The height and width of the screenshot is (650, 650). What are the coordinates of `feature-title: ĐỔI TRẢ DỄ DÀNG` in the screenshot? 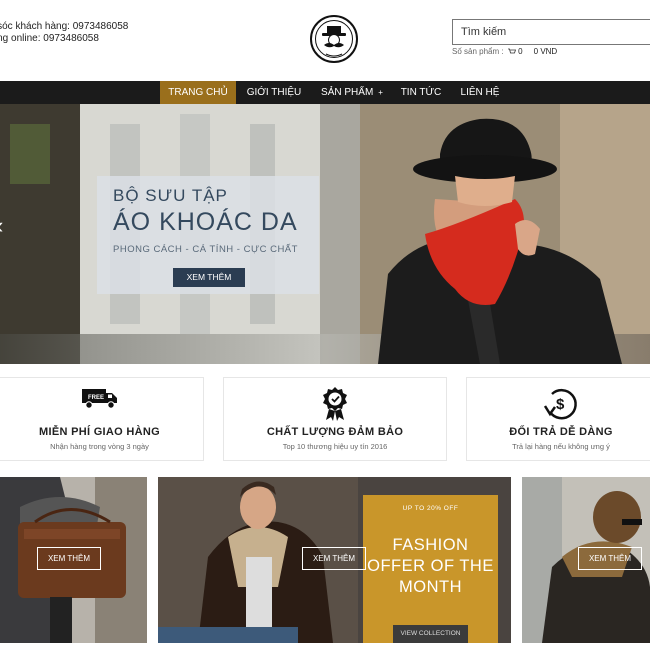 It's located at (561, 432).